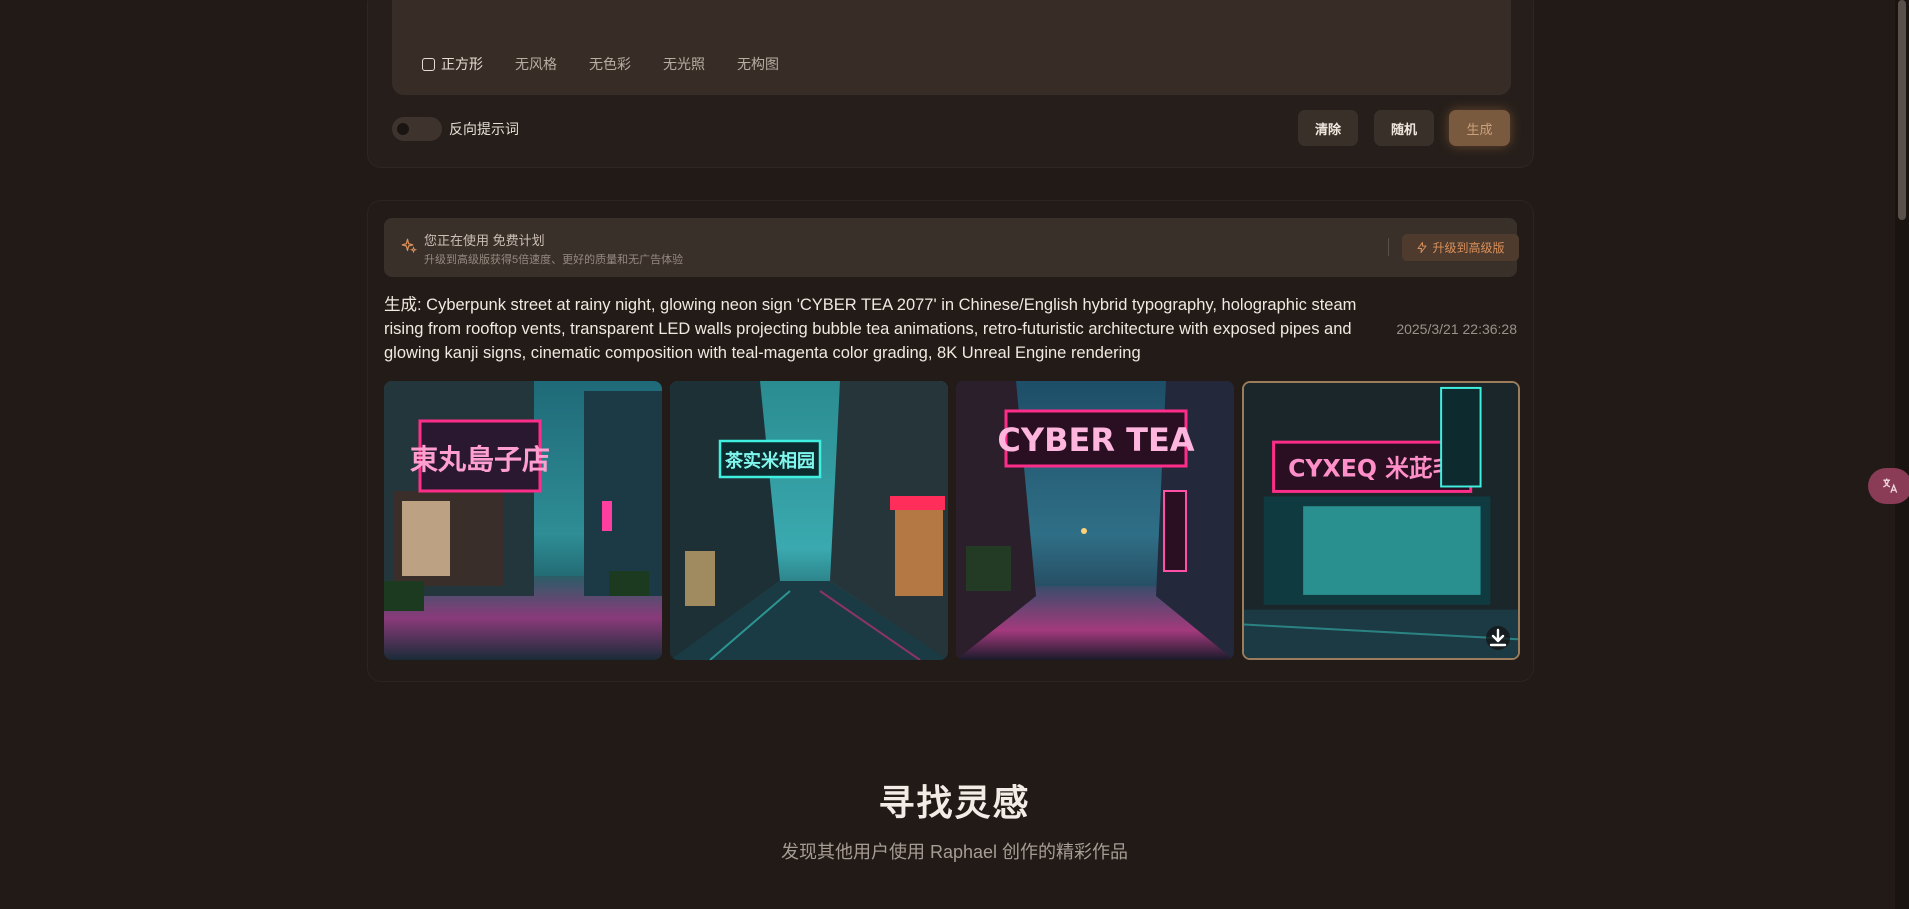 The width and height of the screenshot is (1909, 909). I want to click on upgrade-button: 升级到高级版, so click(1460, 247).